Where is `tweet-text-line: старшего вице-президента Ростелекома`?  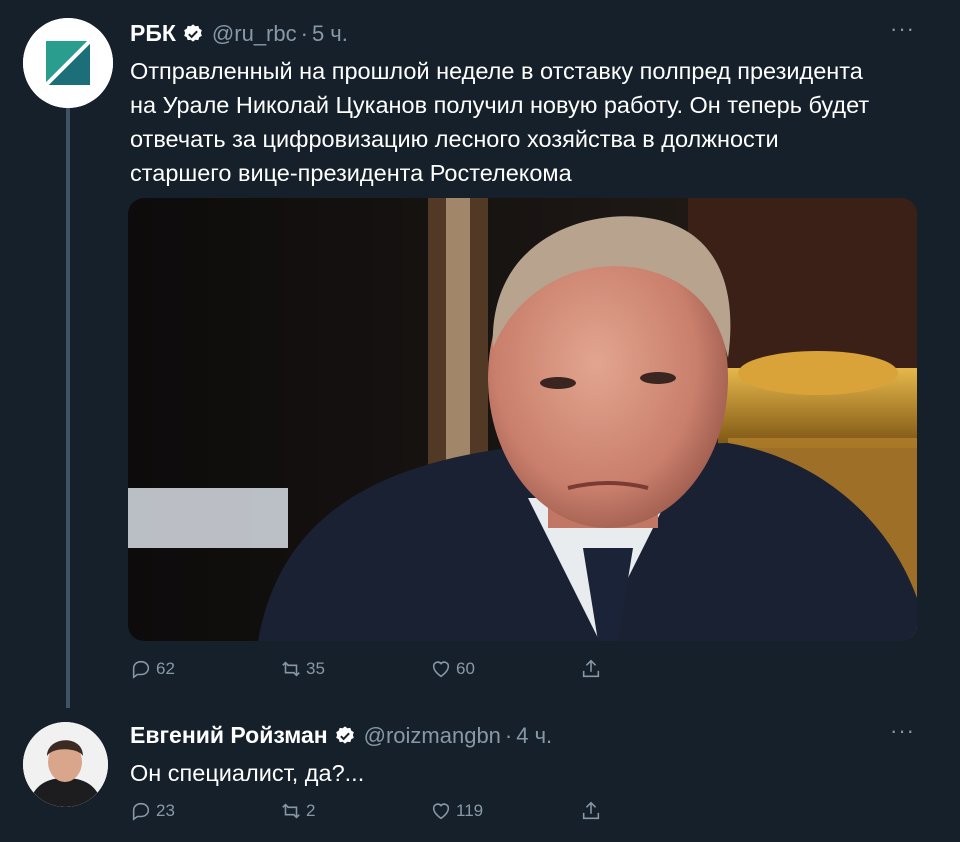 tweet-text-line: старшего вице-президента Ростелекома is located at coordinates (351, 173).